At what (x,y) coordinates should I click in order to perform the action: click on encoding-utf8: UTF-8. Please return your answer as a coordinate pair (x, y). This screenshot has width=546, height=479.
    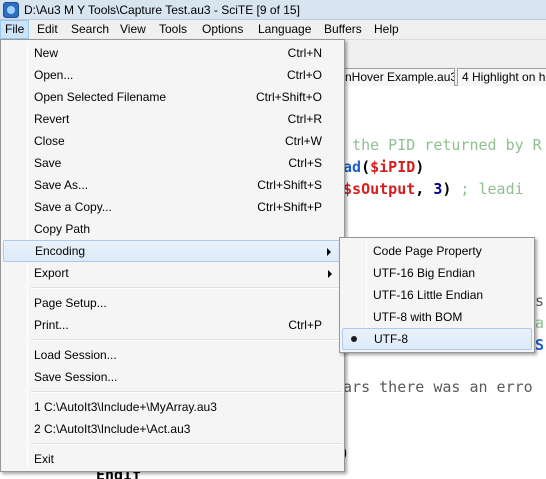
    Looking at the image, I should click on (437, 339).